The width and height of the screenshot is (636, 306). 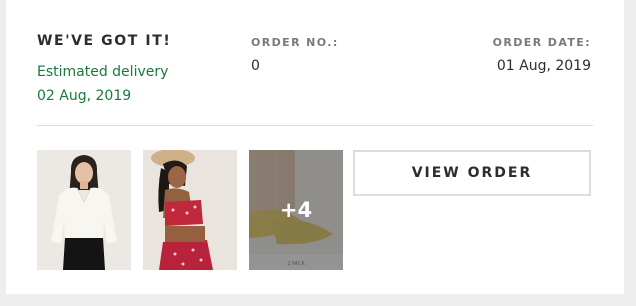 What do you see at coordinates (102, 84) in the screenshot?
I see `estimated-delivery: Estimated delivery 02 Aug, 2019` at bounding box center [102, 84].